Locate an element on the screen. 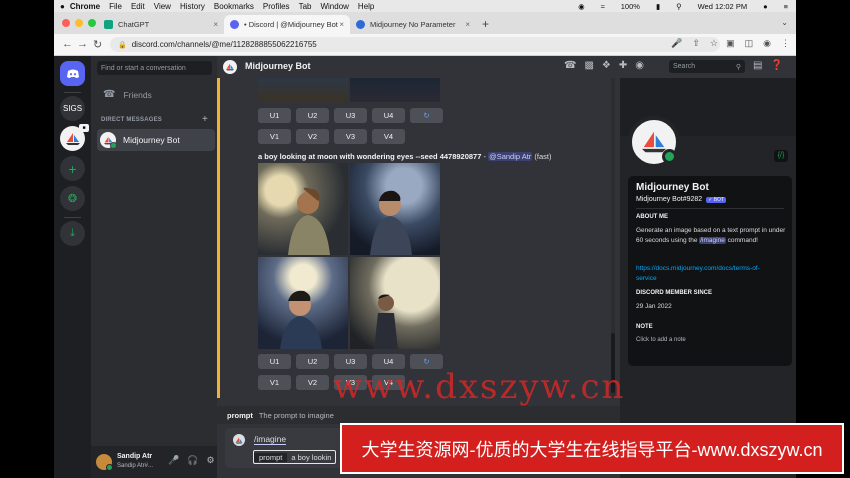 Image resolution: width=850 pixels, height=478 pixels. bookmark-star-icon: ☆ is located at coordinates (714, 43).